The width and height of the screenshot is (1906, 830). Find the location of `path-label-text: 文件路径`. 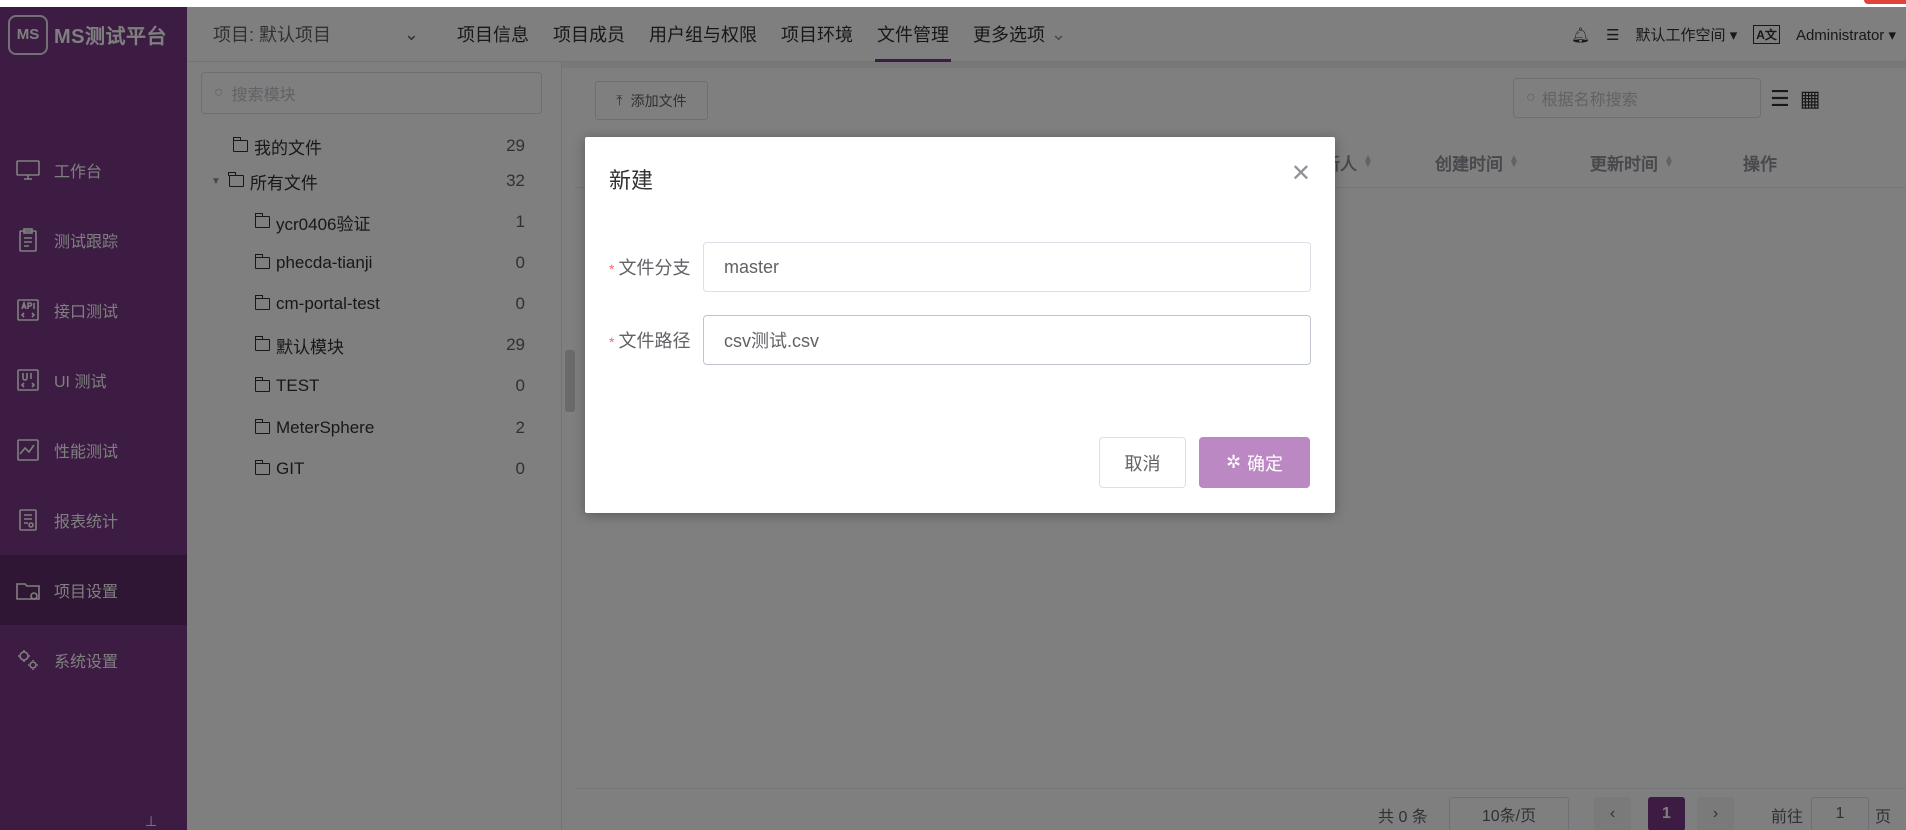

path-label-text: 文件路径 is located at coordinates (654, 341).